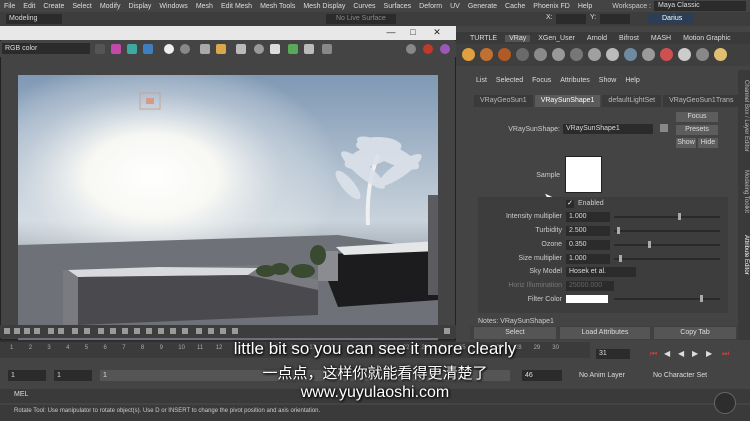  I want to click on vray-fur-icon, so click(540, 54).